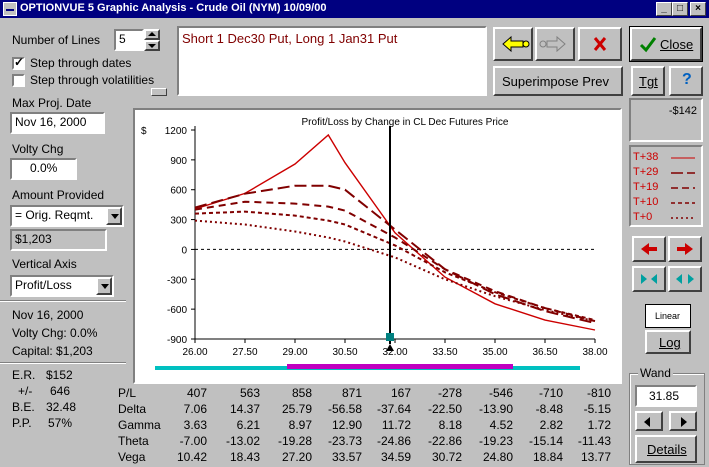  I want to click on superimpose-prev-button: Superimpose Prev, so click(558, 81).